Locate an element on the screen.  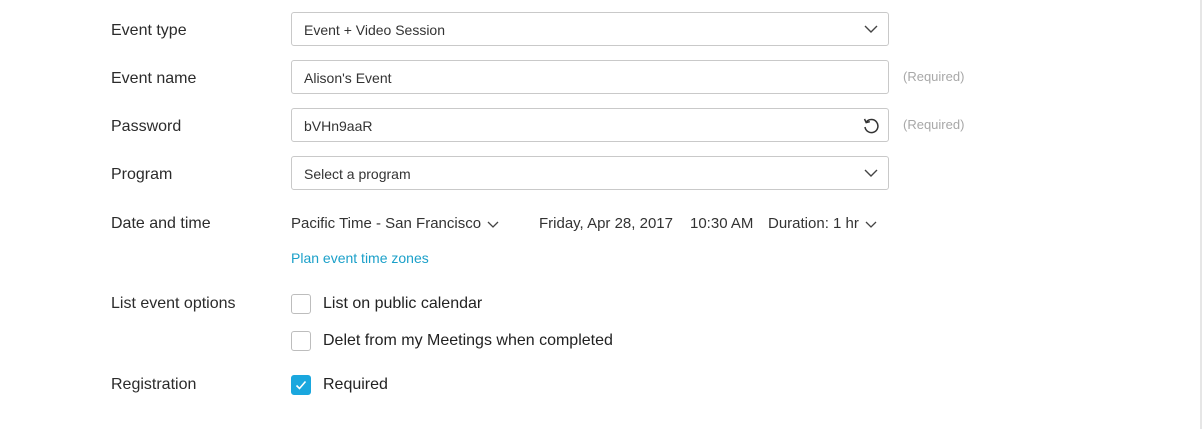
duration-value: Duration: 1 hr is located at coordinates (813, 223).